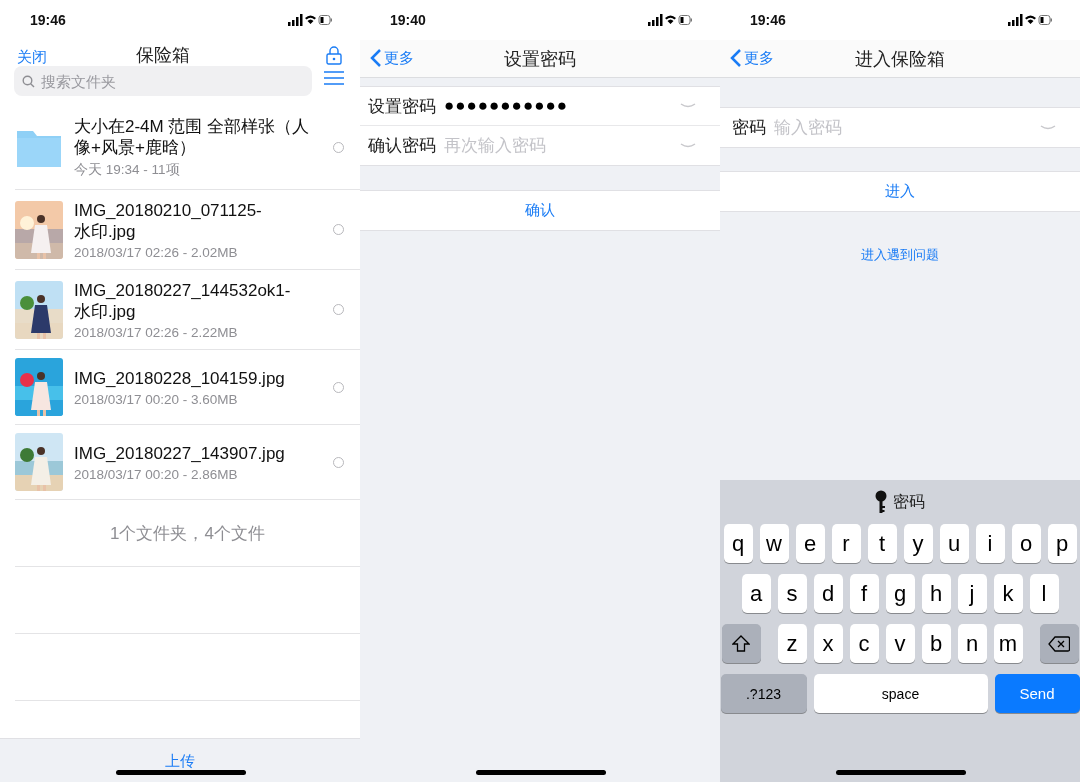 The width and height of the screenshot is (1080, 782). What do you see at coordinates (972, 593) in the screenshot?
I see `letter-key: j` at bounding box center [972, 593].